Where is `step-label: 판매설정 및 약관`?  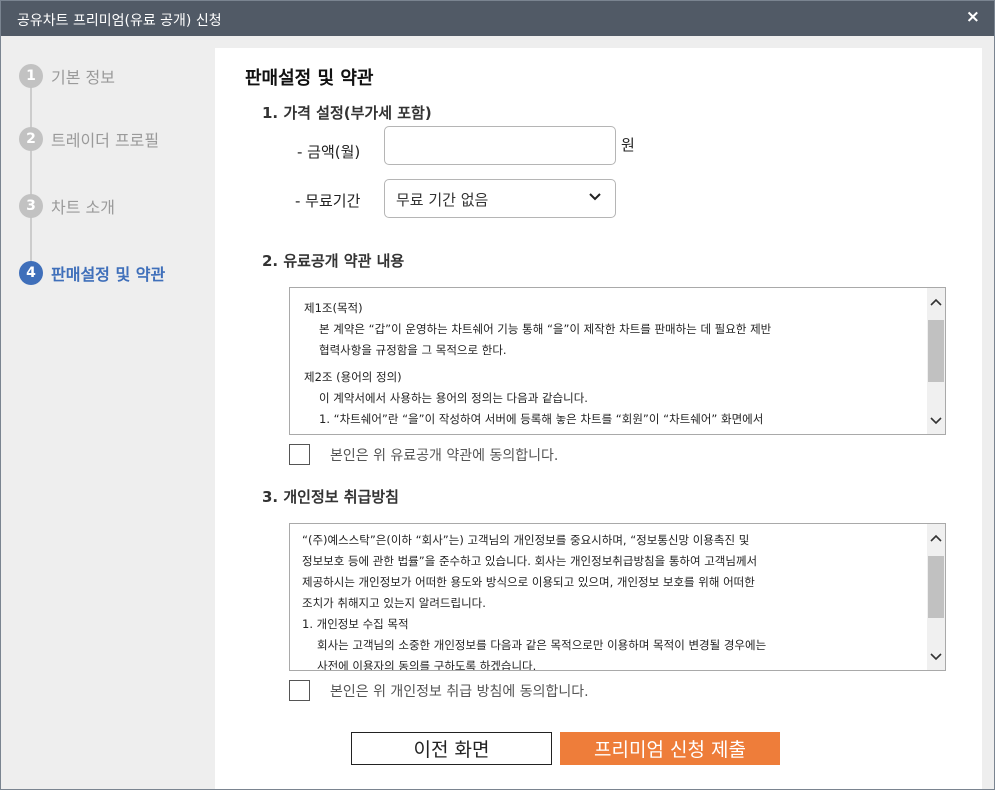
step-label: 판매설정 및 약관 is located at coordinates (108, 274).